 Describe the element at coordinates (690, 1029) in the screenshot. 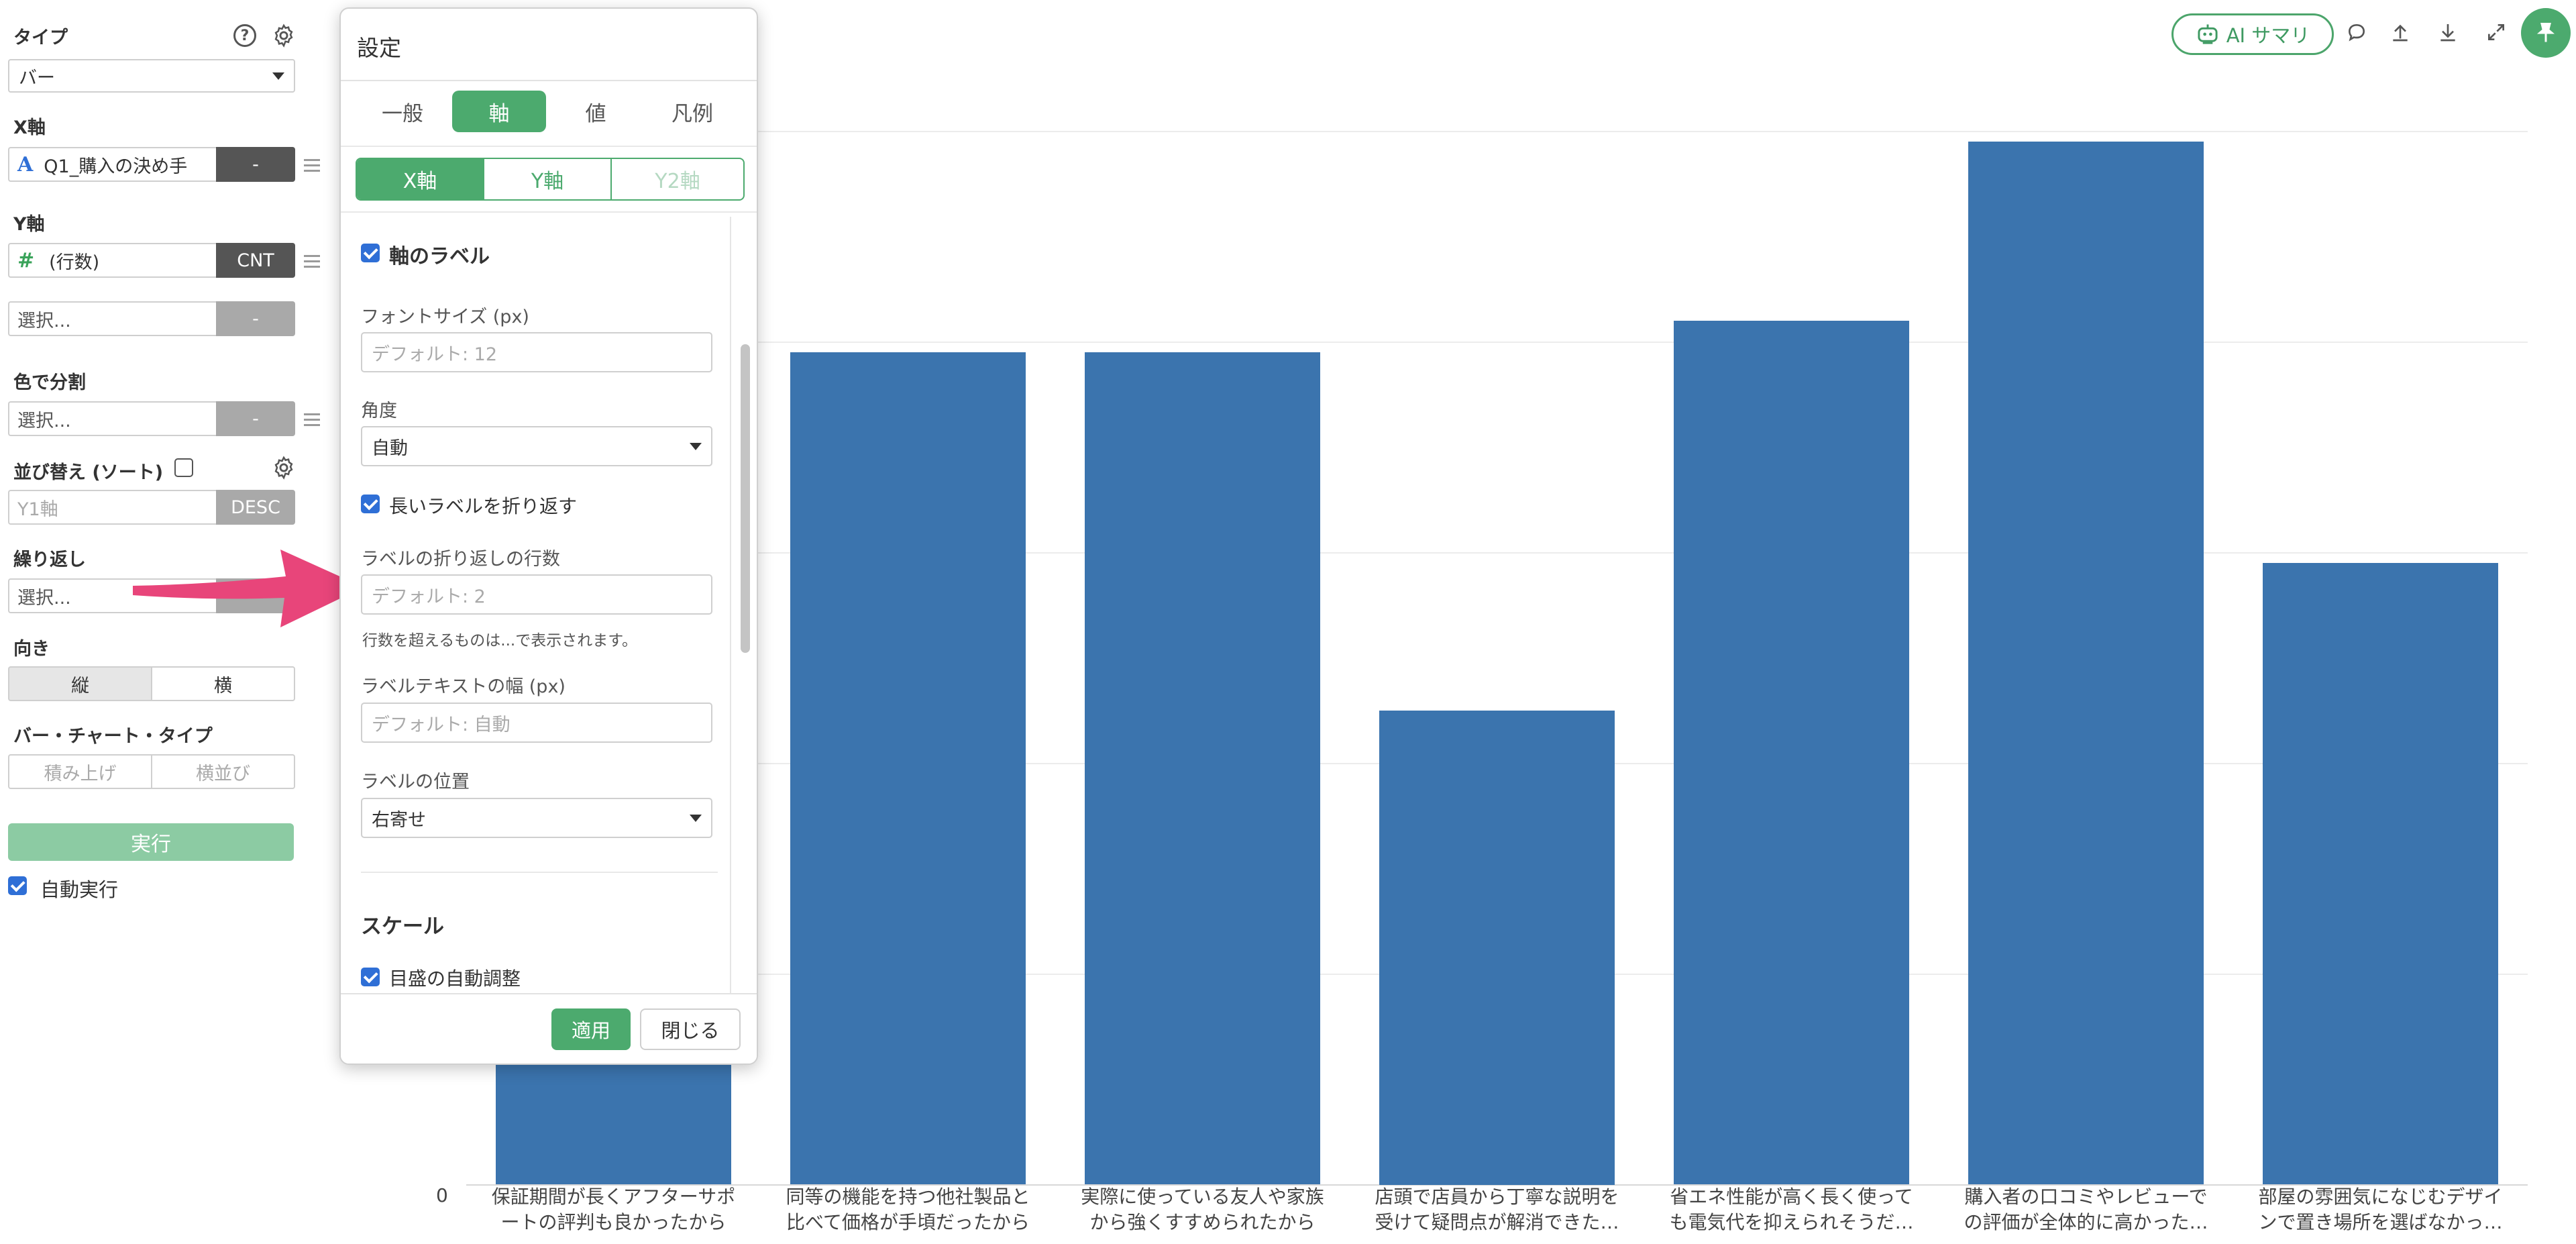

I see `close-button: 閉じる` at that location.